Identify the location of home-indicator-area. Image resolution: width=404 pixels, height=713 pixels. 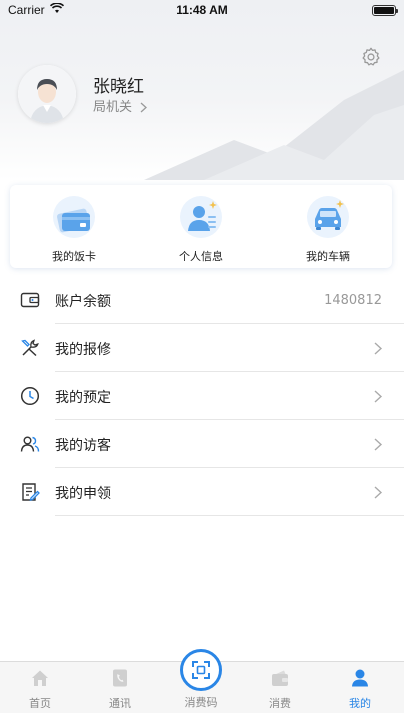
(202, 710).